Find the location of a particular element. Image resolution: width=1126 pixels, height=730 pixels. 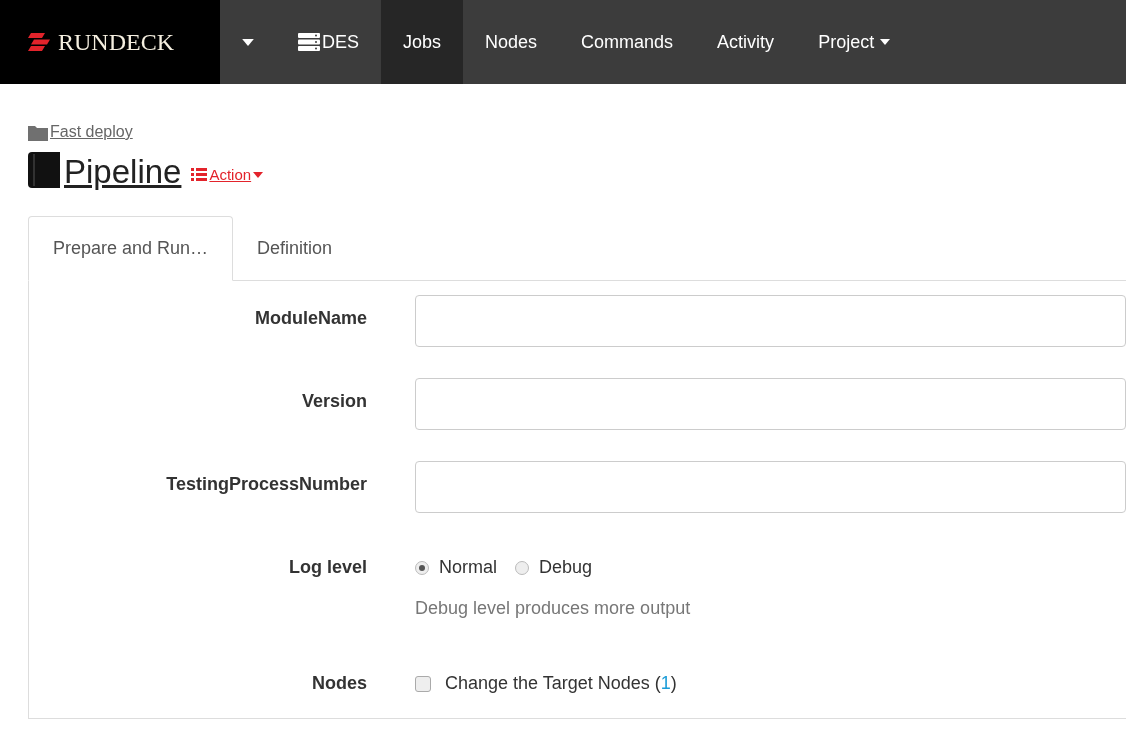

logo-icon is located at coordinates (39, 42).